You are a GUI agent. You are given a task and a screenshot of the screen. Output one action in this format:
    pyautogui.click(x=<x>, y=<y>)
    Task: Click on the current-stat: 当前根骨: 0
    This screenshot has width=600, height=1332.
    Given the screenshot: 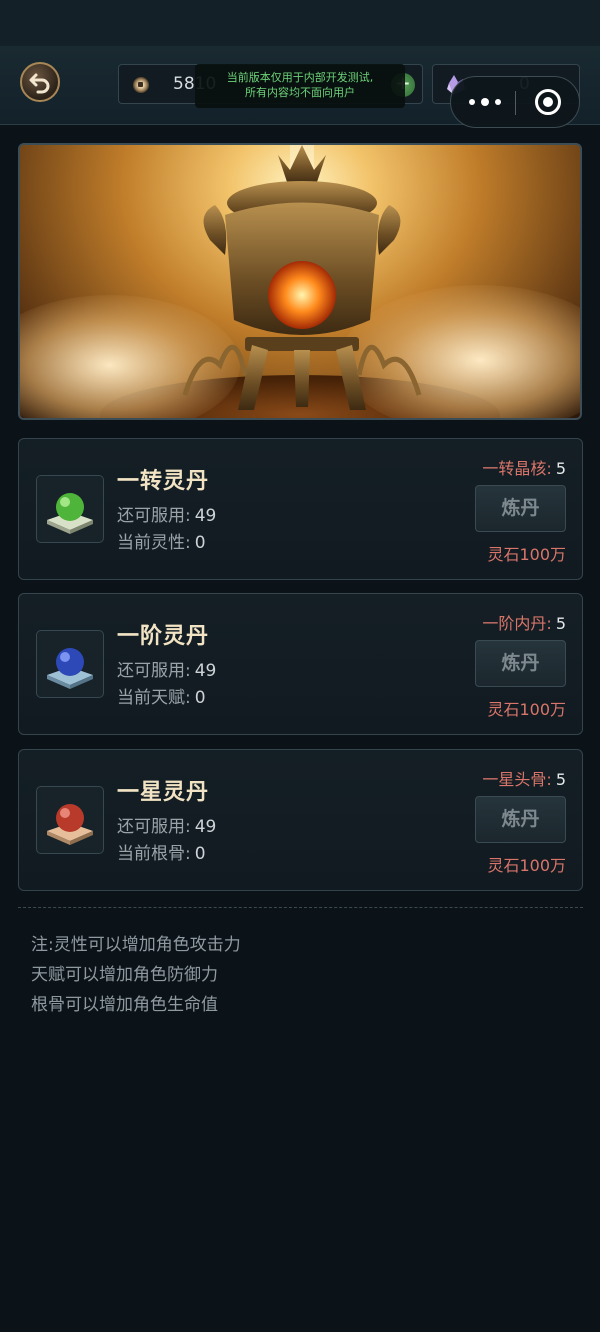 What is the action you would take?
    pyautogui.click(x=161, y=851)
    